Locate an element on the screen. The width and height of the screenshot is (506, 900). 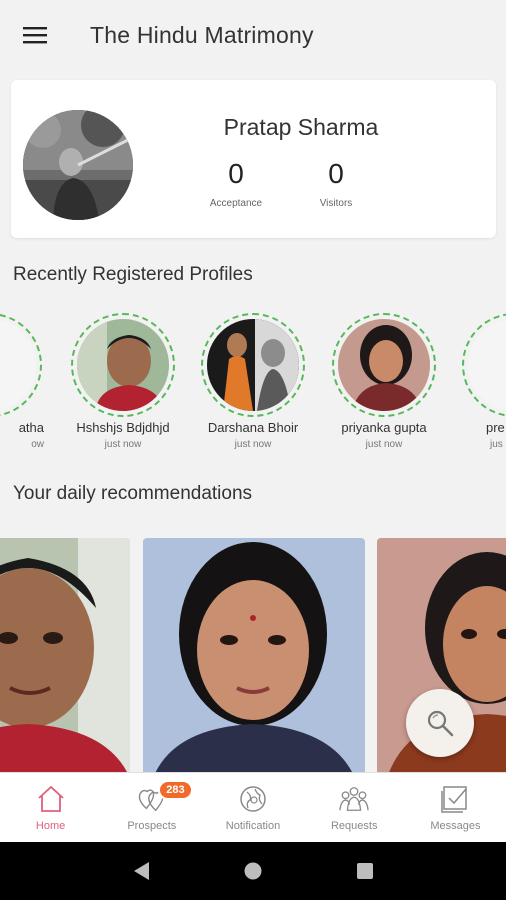
recent-profile-name: priyanka gupta is located at coordinates (384, 427).